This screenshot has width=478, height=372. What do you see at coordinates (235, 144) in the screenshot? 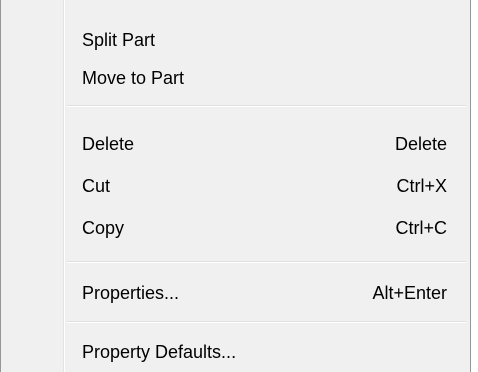
I see `menu-item-delete: Delete Delete` at bounding box center [235, 144].